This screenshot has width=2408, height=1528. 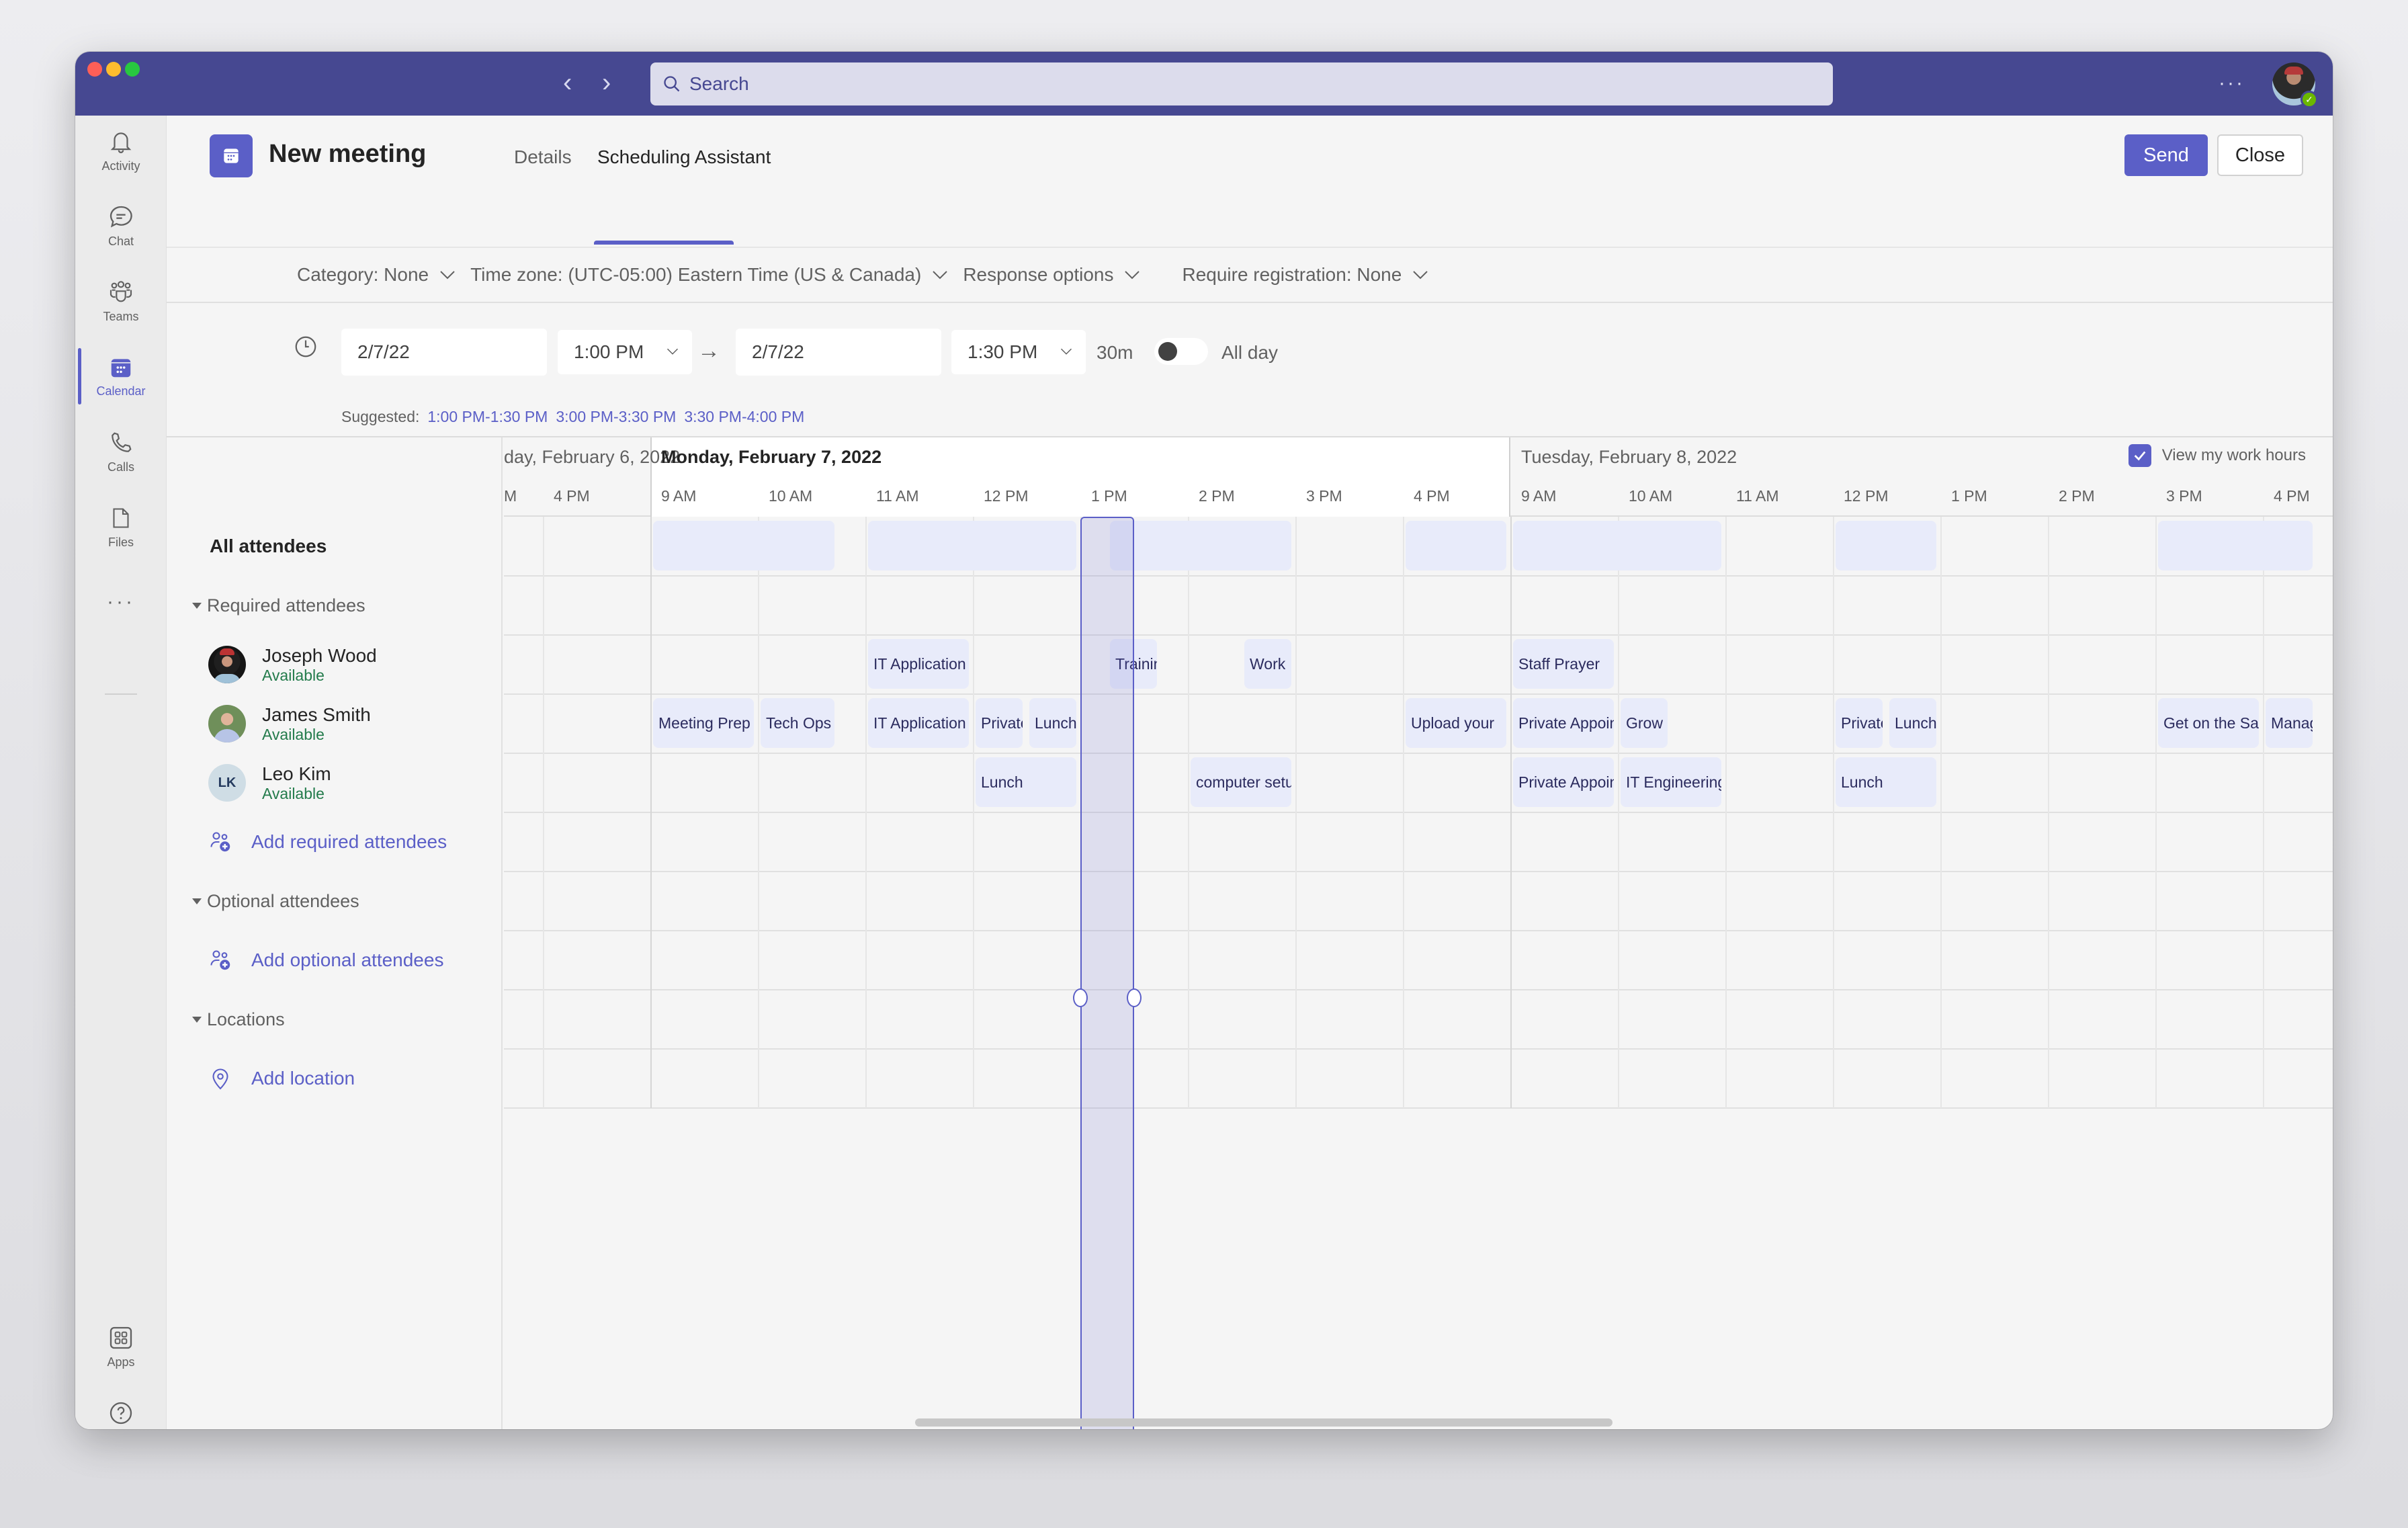 What do you see at coordinates (1432, 496) in the screenshot?
I see `hour-label: 4 PM` at bounding box center [1432, 496].